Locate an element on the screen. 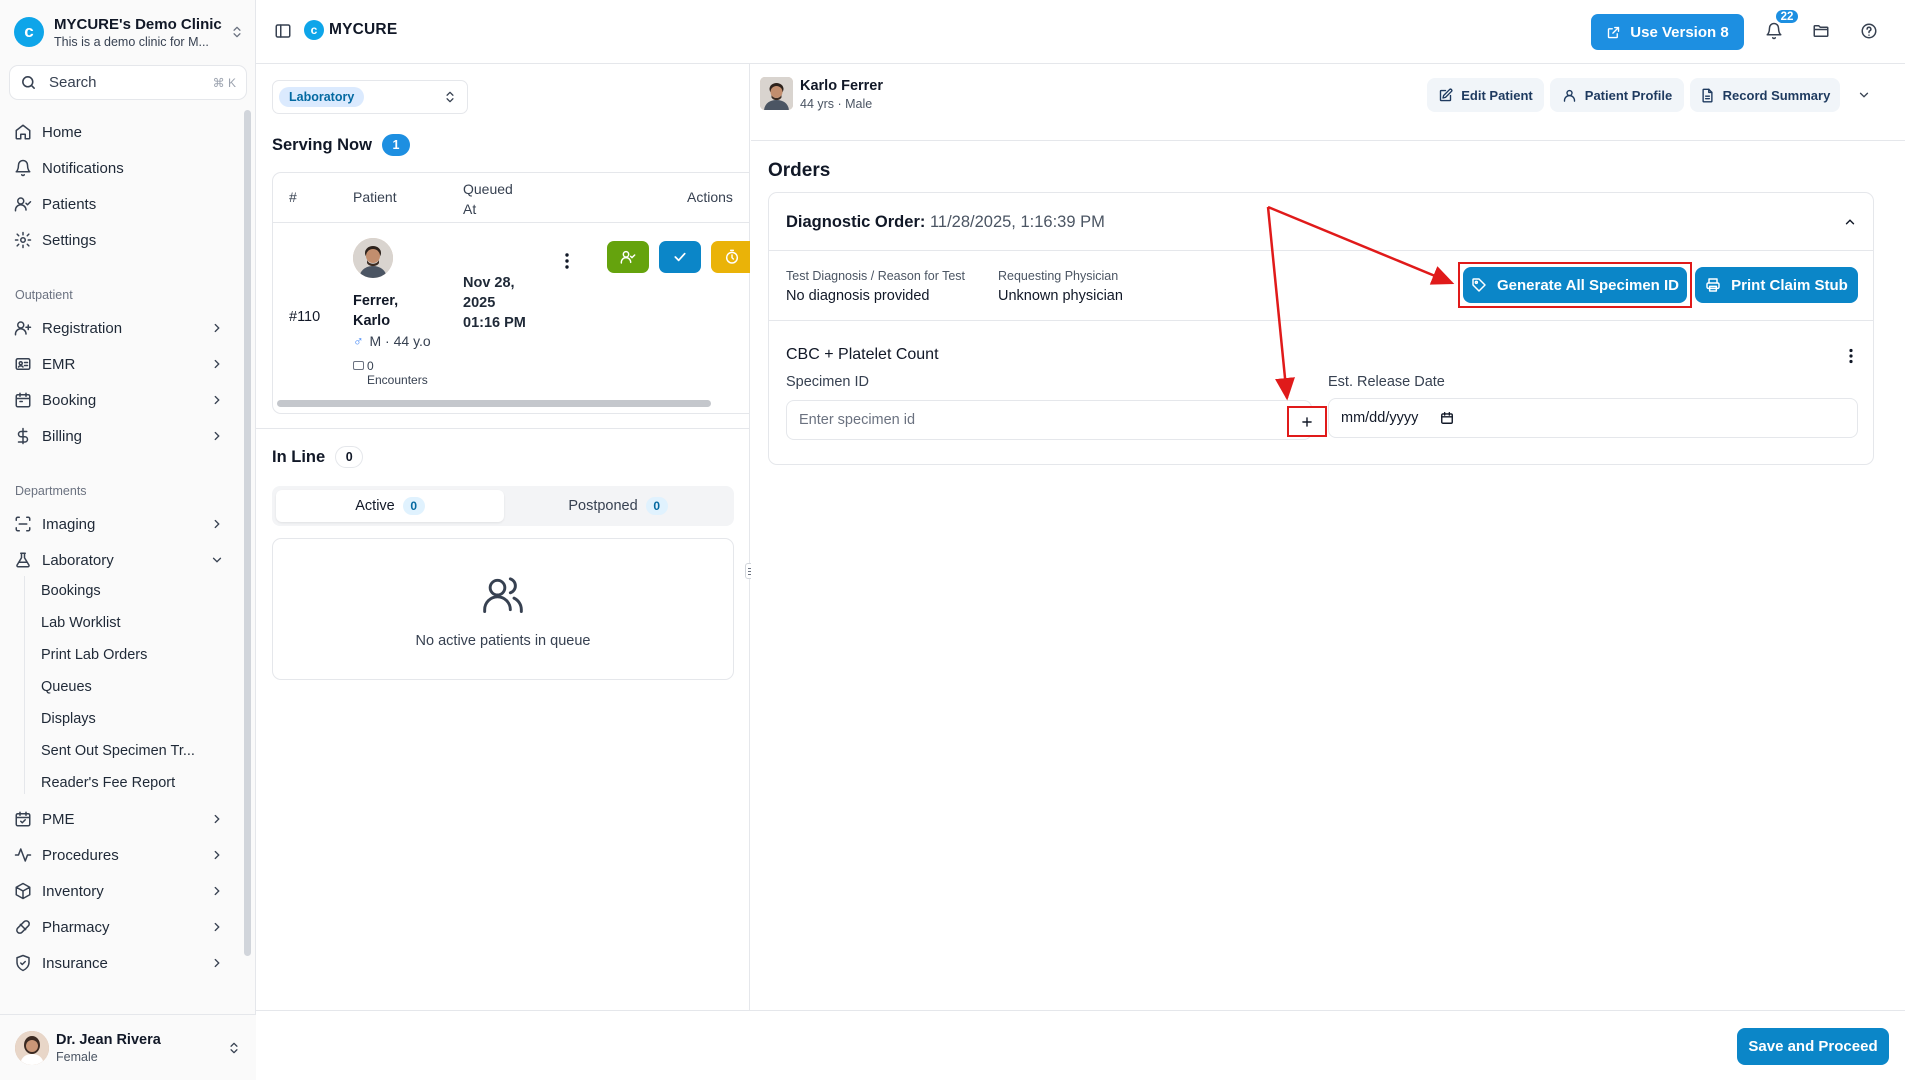 The height and width of the screenshot is (1080, 1905). nav-inventory: Inventory is located at coordinates (119, 891).